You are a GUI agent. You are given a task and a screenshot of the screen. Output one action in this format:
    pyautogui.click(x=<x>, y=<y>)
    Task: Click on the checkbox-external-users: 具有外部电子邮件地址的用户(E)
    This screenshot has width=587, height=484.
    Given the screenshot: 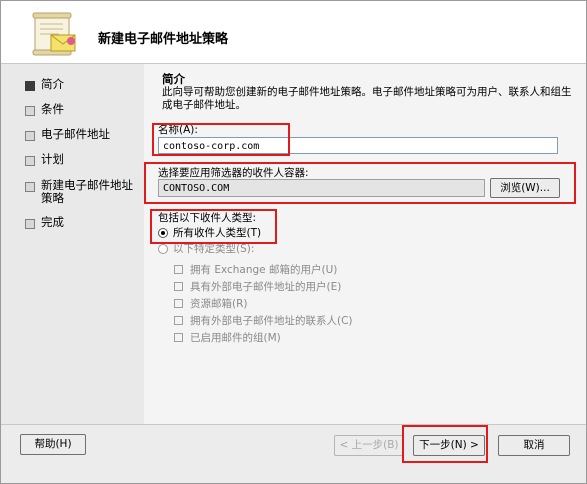 What is the action you would take?
    pyautogui.click(x=257, y=286)
    